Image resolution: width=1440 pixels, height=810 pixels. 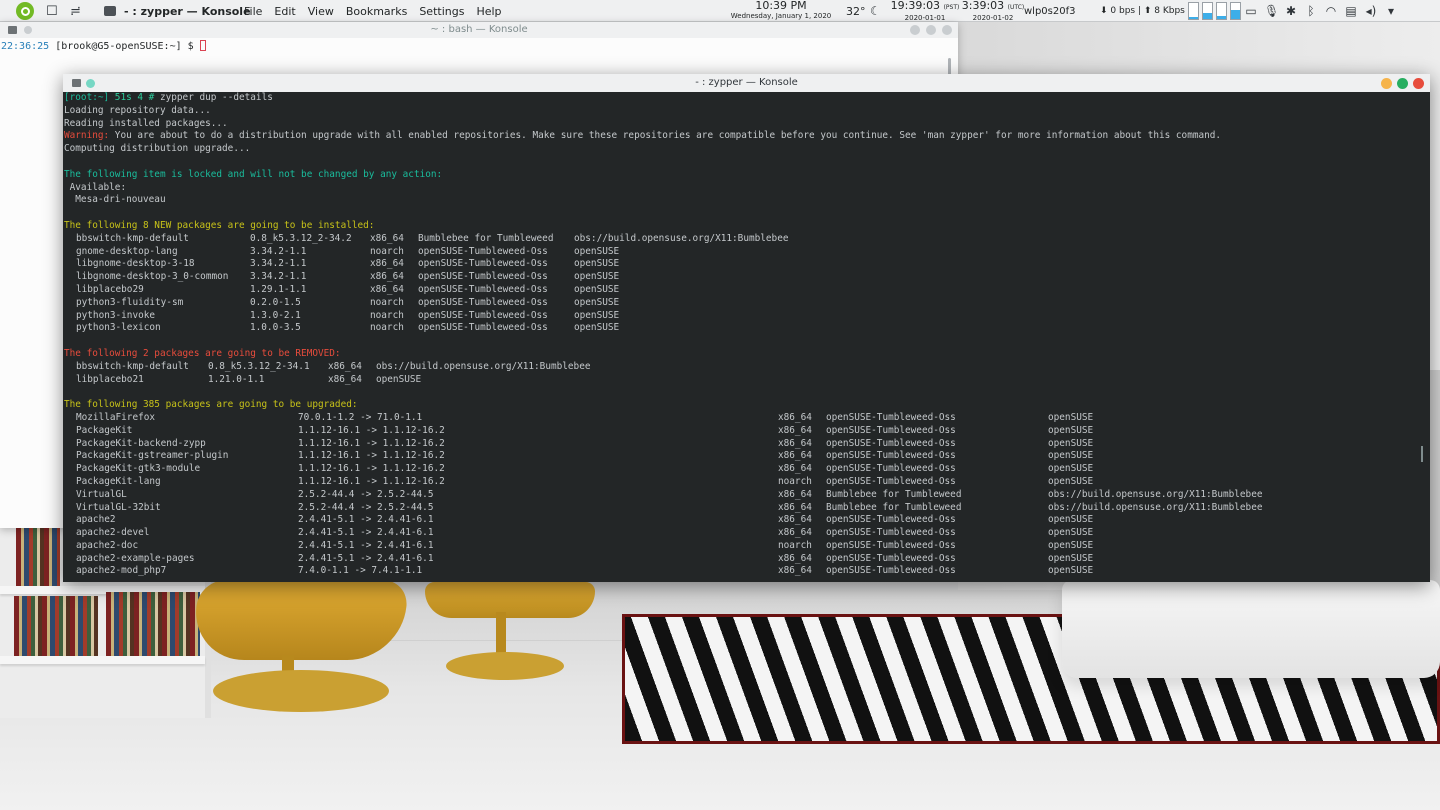 I want to click on scrollbar-handle, so click(x=1422, y=454).